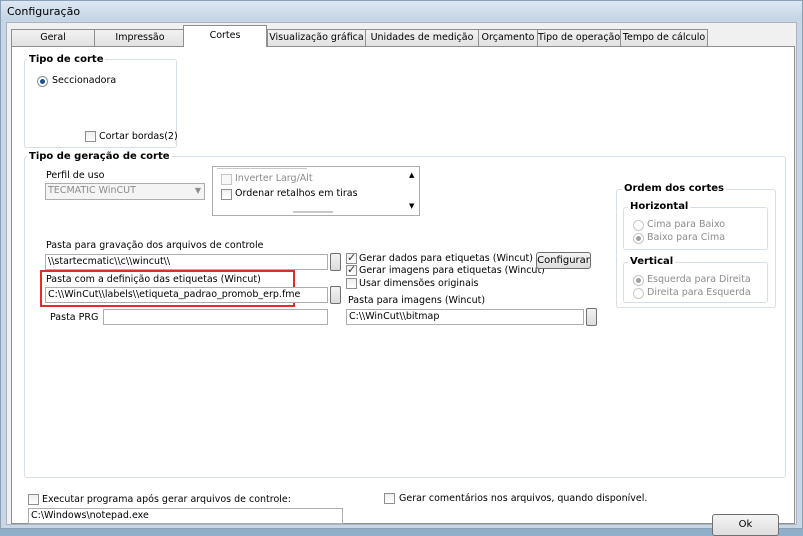 The height and width of the screenshot is (536, 803). I want to click on direita-esquerda-radio, so click(638, 293).